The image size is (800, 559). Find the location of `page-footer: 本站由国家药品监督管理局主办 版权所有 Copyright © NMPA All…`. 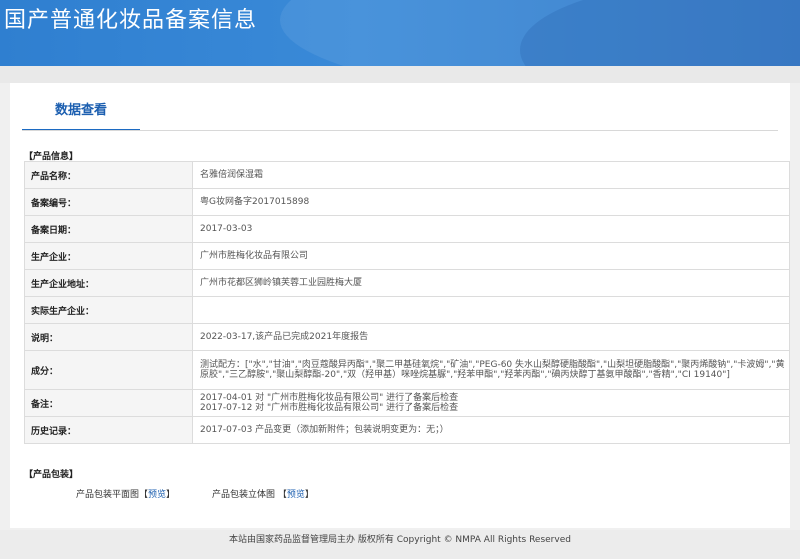

page-footer: 本站由国家药品监督管理局主办 版权所有 Copyright © NMPA All… is located at coordinates (400, 544).